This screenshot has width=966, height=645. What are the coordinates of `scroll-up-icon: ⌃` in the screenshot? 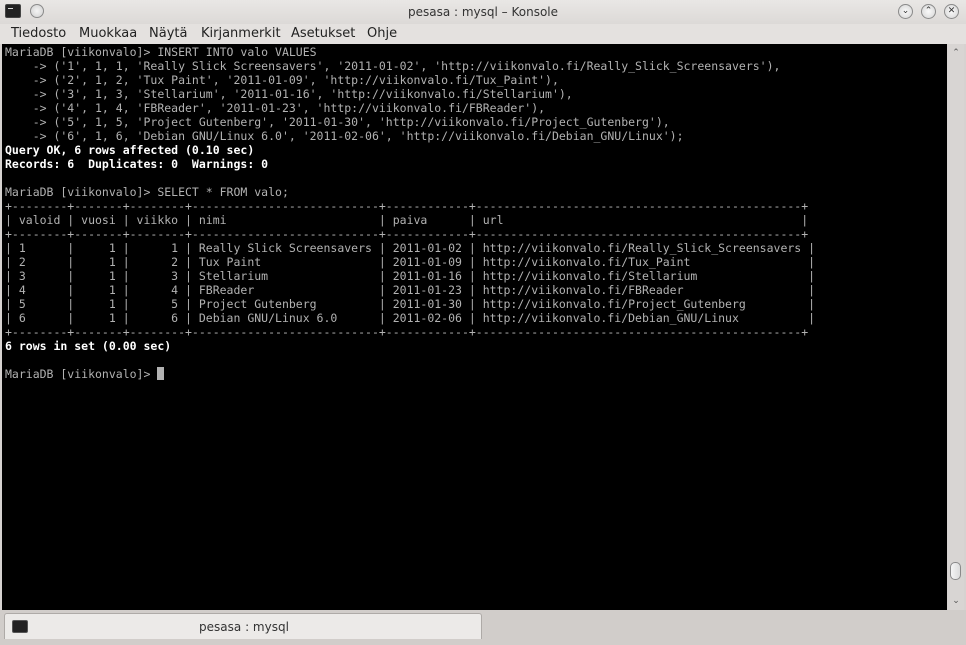 It's located at (956, 53).